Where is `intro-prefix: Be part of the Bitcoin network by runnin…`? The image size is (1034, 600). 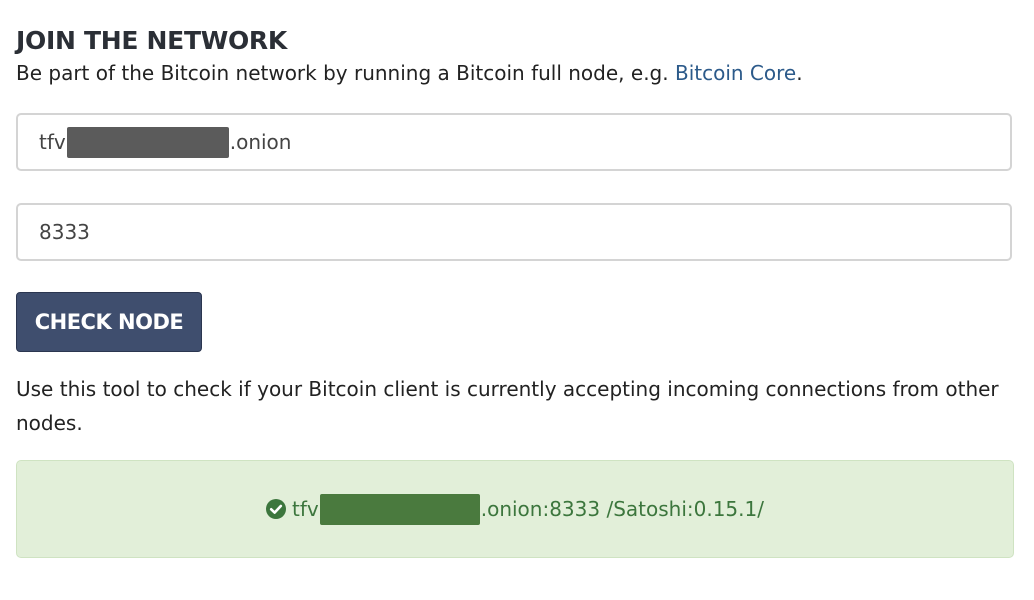
intro-prefix: Be part of the Bitcoin network by runnin… is located at coordinates (345, 73).